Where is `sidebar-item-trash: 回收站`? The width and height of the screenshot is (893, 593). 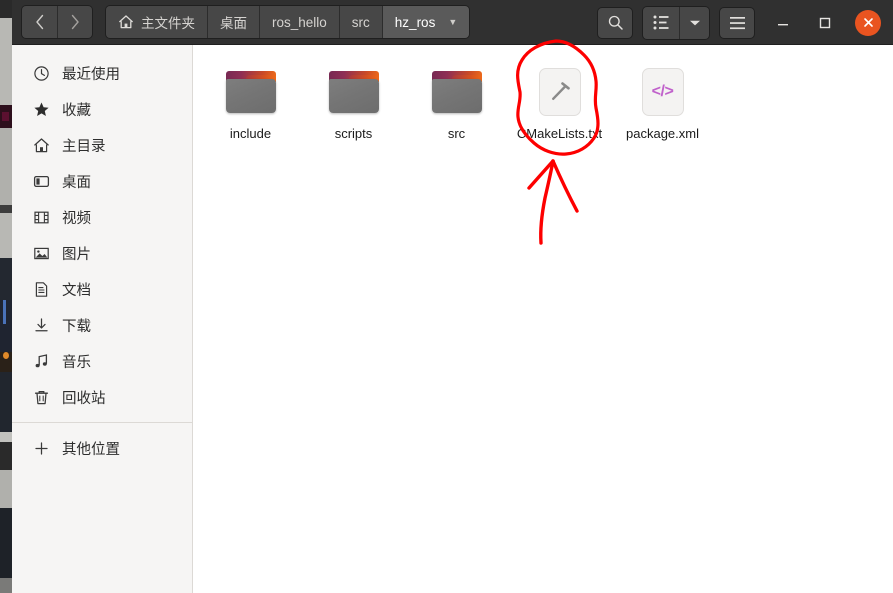 sidebar-item-trash: 回收站 is located at coordinates (102, 397).